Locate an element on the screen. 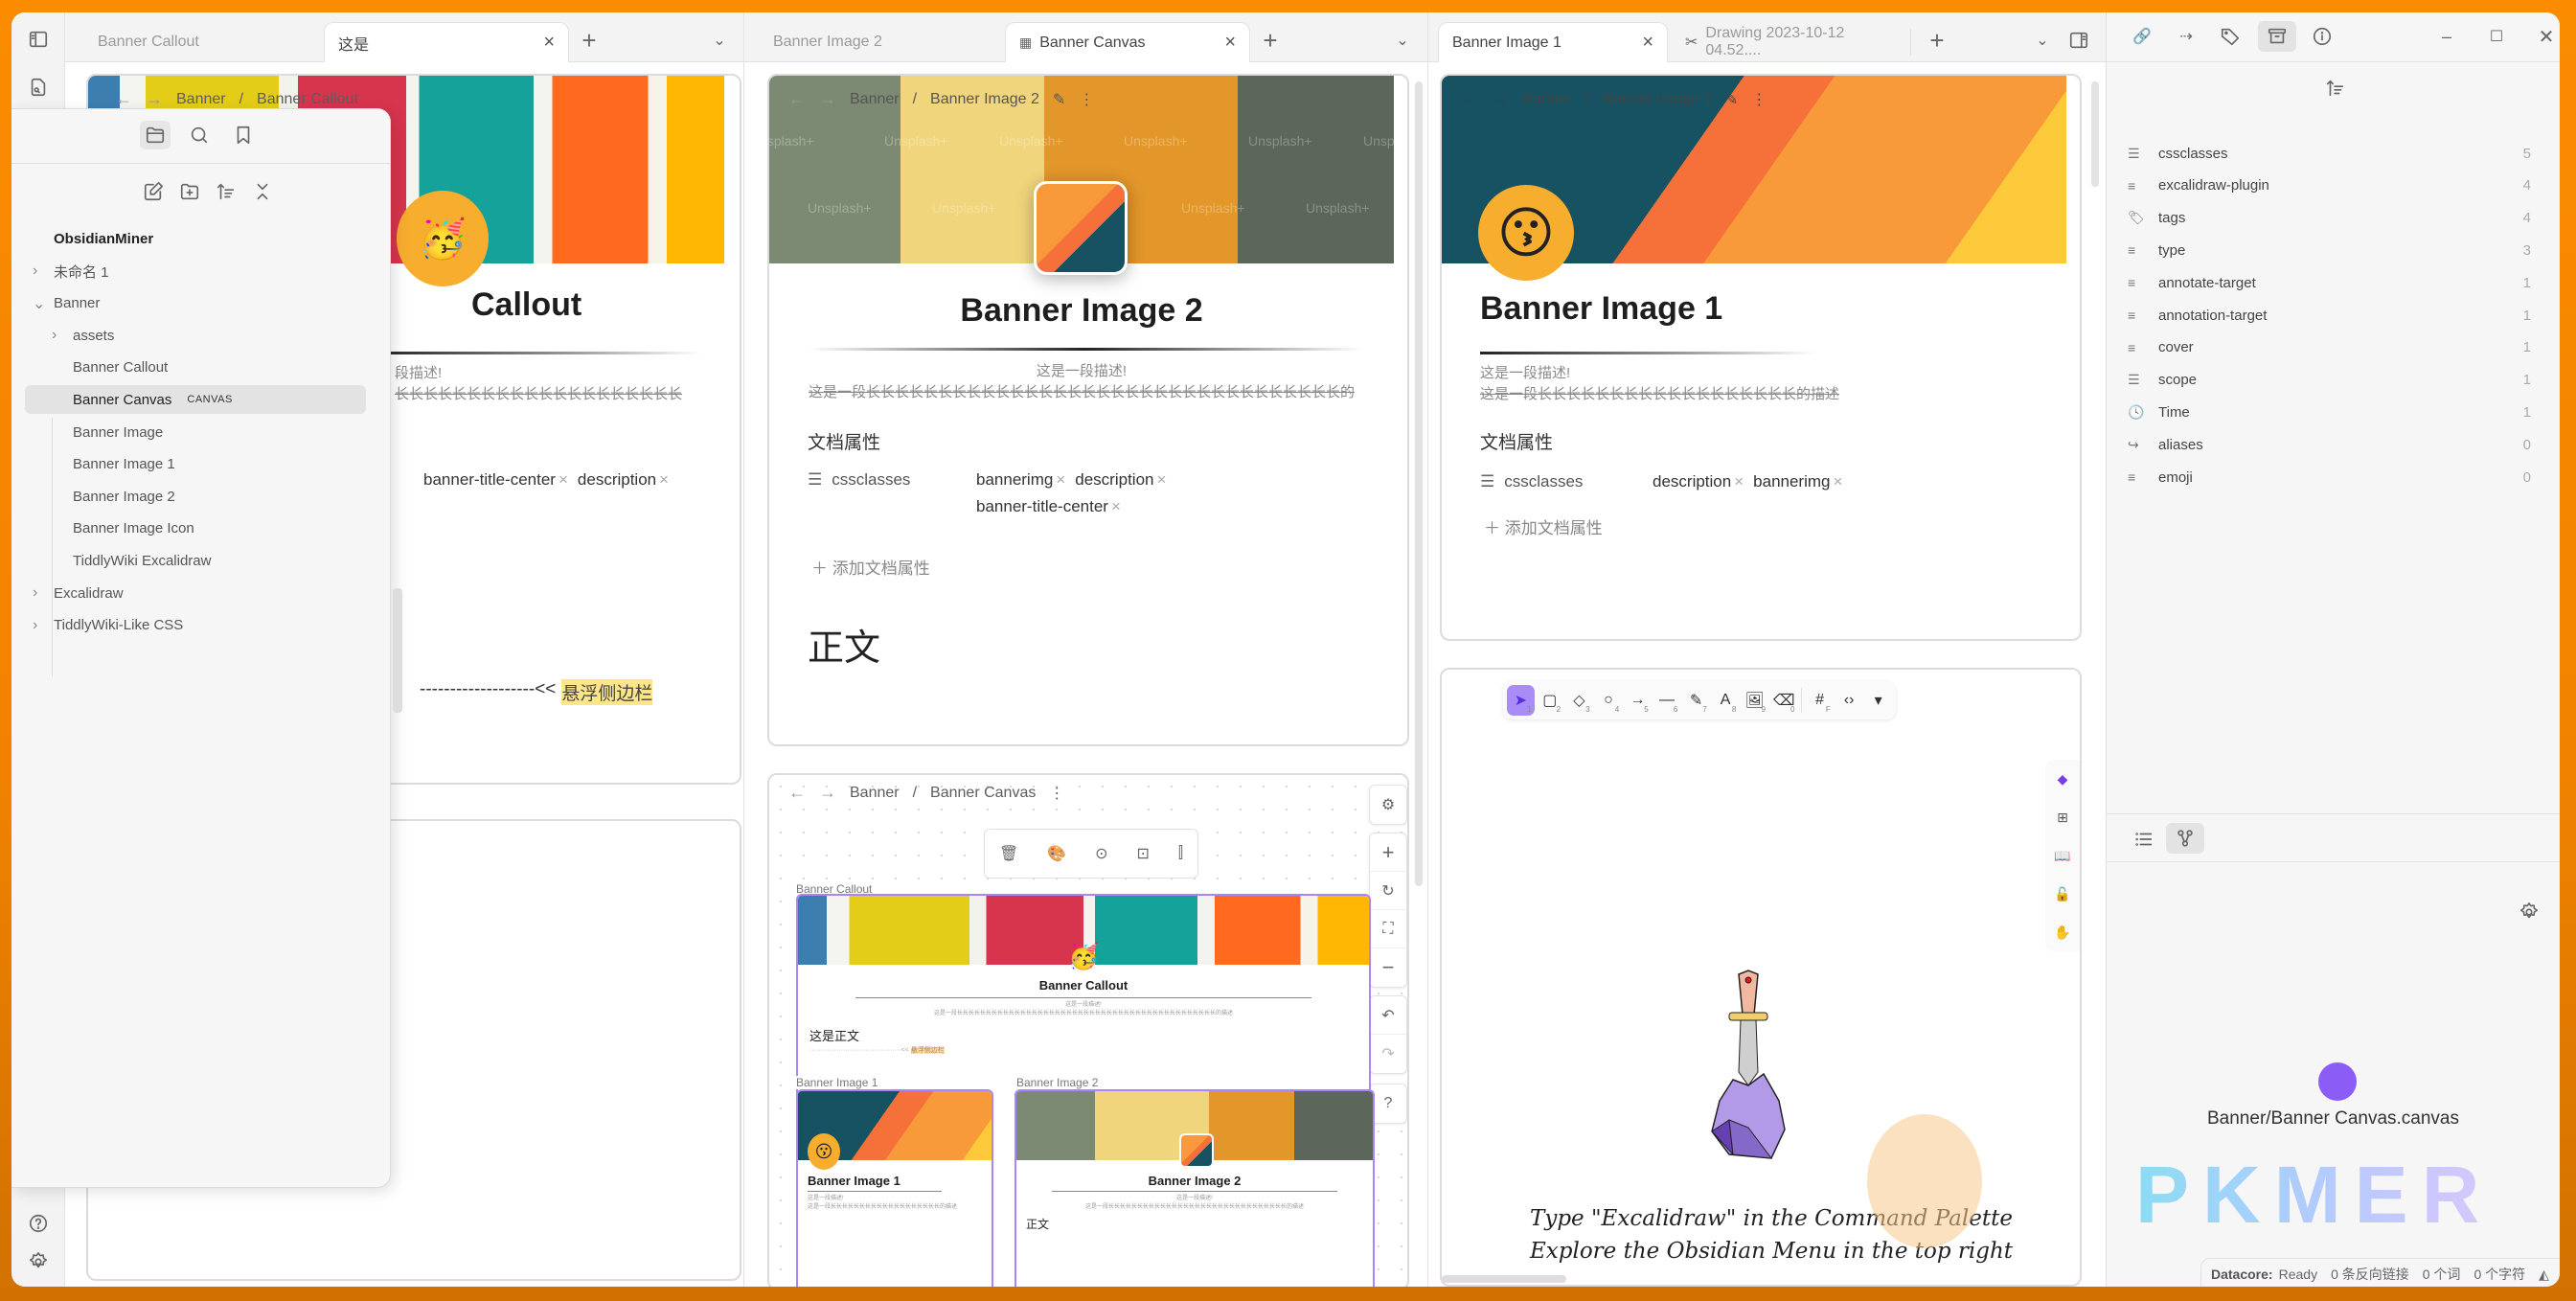 The image size is (2576, 1301). tab-active: 这是 × is located at coordinates (446, 42).